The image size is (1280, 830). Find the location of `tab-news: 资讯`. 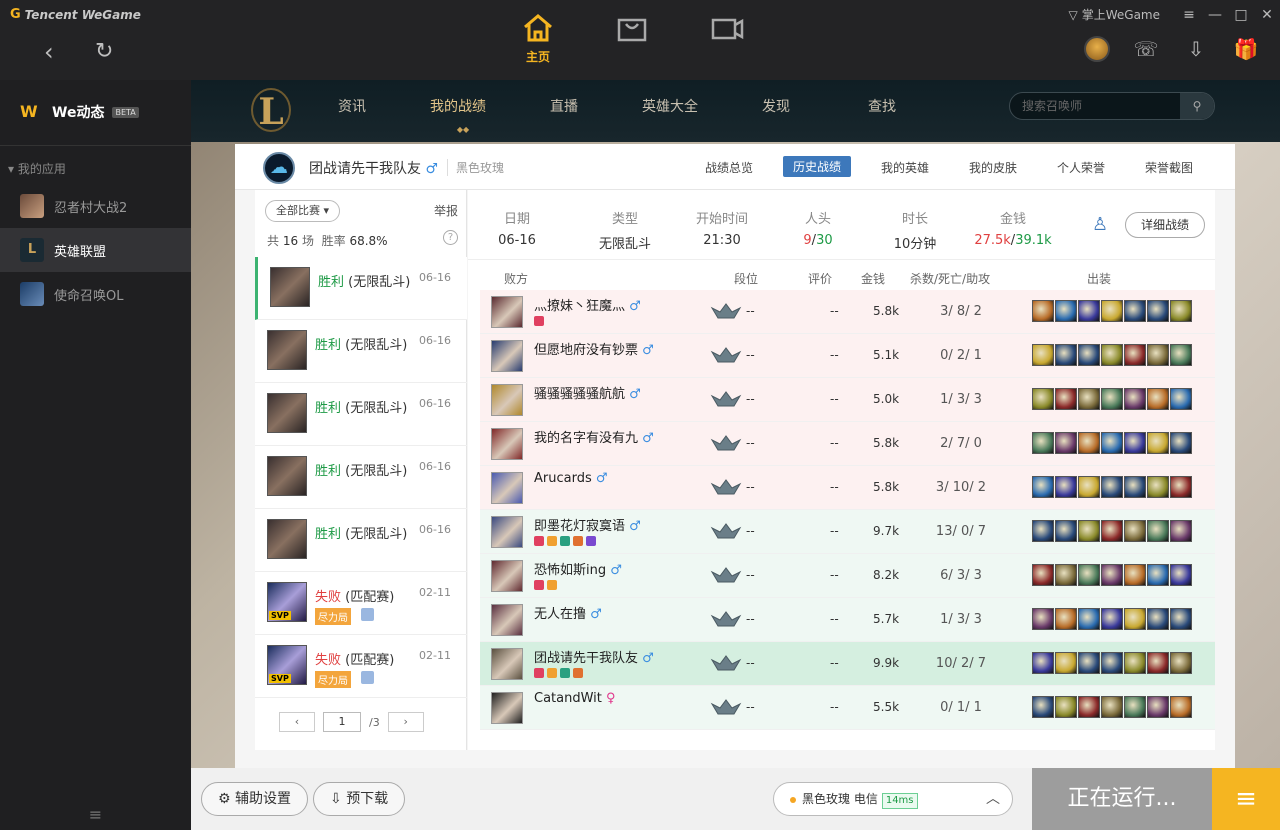

tab-news: 资讯 is located at coordinates (352, 106).